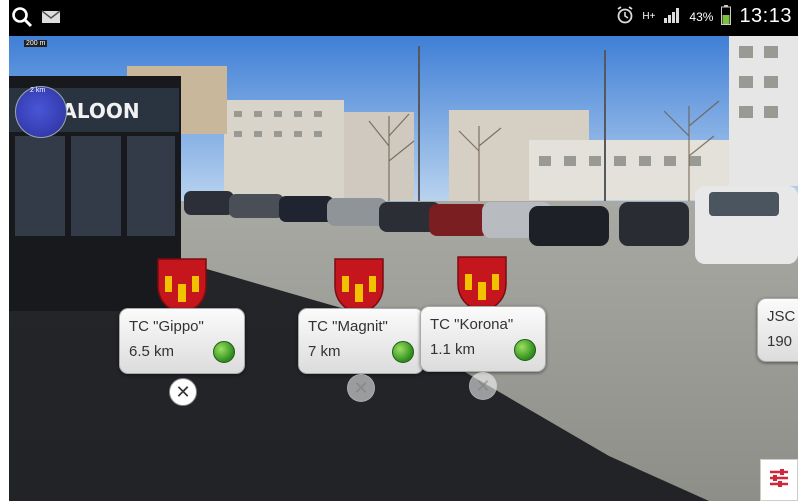  What do you see at coordinates (403, 18) in the screenshot?
I see `status-bar: H+ 43% 13:13` at bounding box center [403, 18].